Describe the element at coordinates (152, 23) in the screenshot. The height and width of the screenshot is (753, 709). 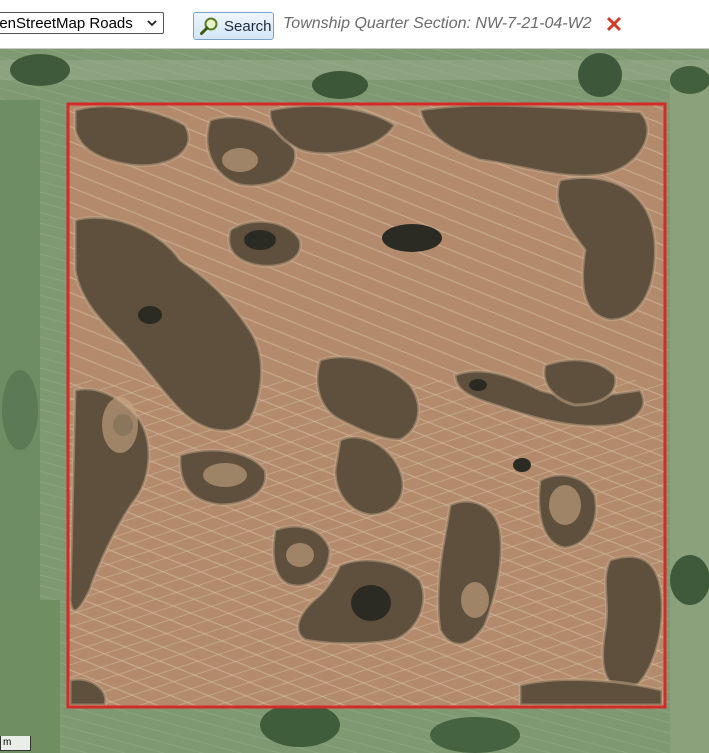
I see `chevron-down-icon` at that location.